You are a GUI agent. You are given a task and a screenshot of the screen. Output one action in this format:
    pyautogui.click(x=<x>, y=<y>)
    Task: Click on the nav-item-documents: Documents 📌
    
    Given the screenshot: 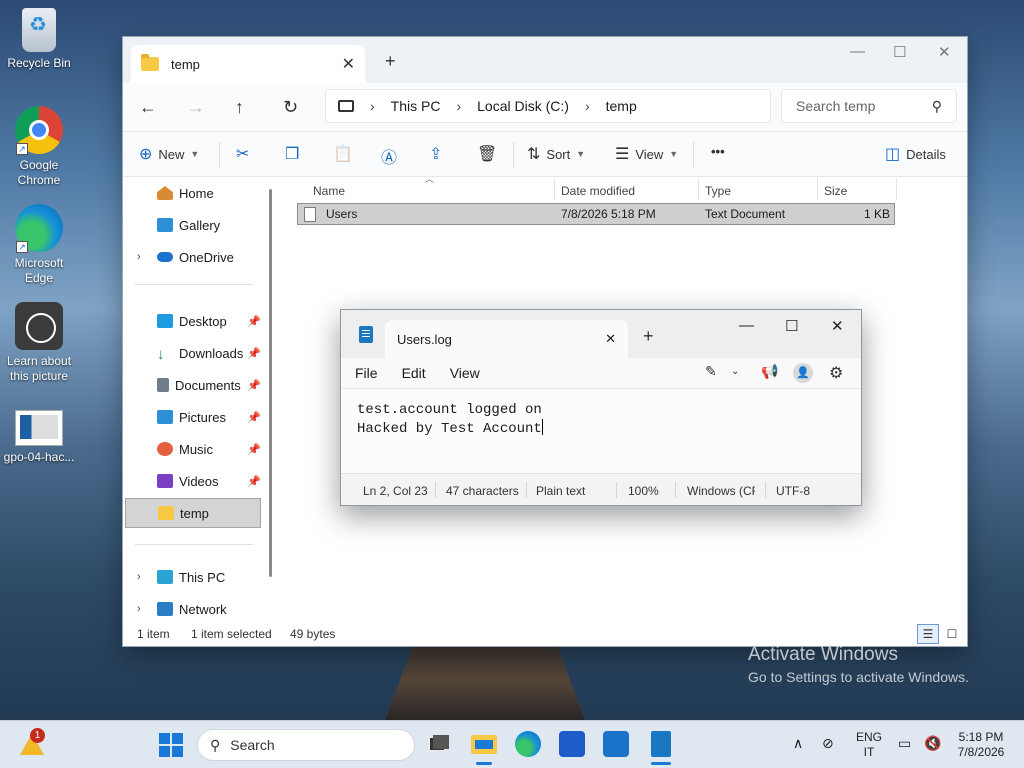 What is the action you would take?
    pyautogui.click(x=193, y=385)
    